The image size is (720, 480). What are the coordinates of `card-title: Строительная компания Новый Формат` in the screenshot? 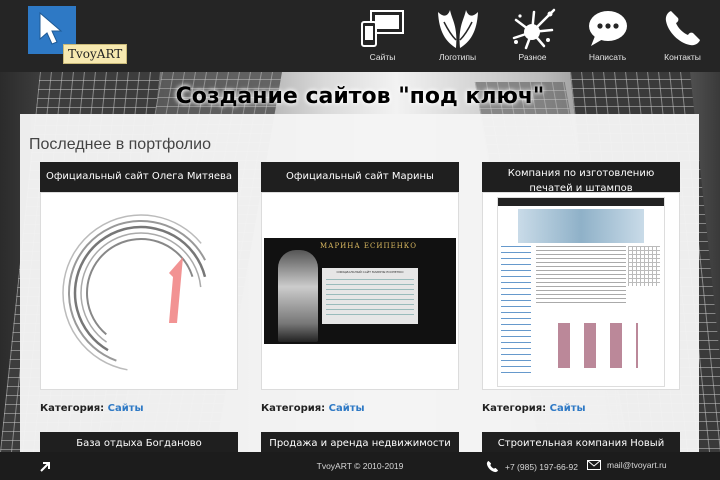 It's located at (581, 442).